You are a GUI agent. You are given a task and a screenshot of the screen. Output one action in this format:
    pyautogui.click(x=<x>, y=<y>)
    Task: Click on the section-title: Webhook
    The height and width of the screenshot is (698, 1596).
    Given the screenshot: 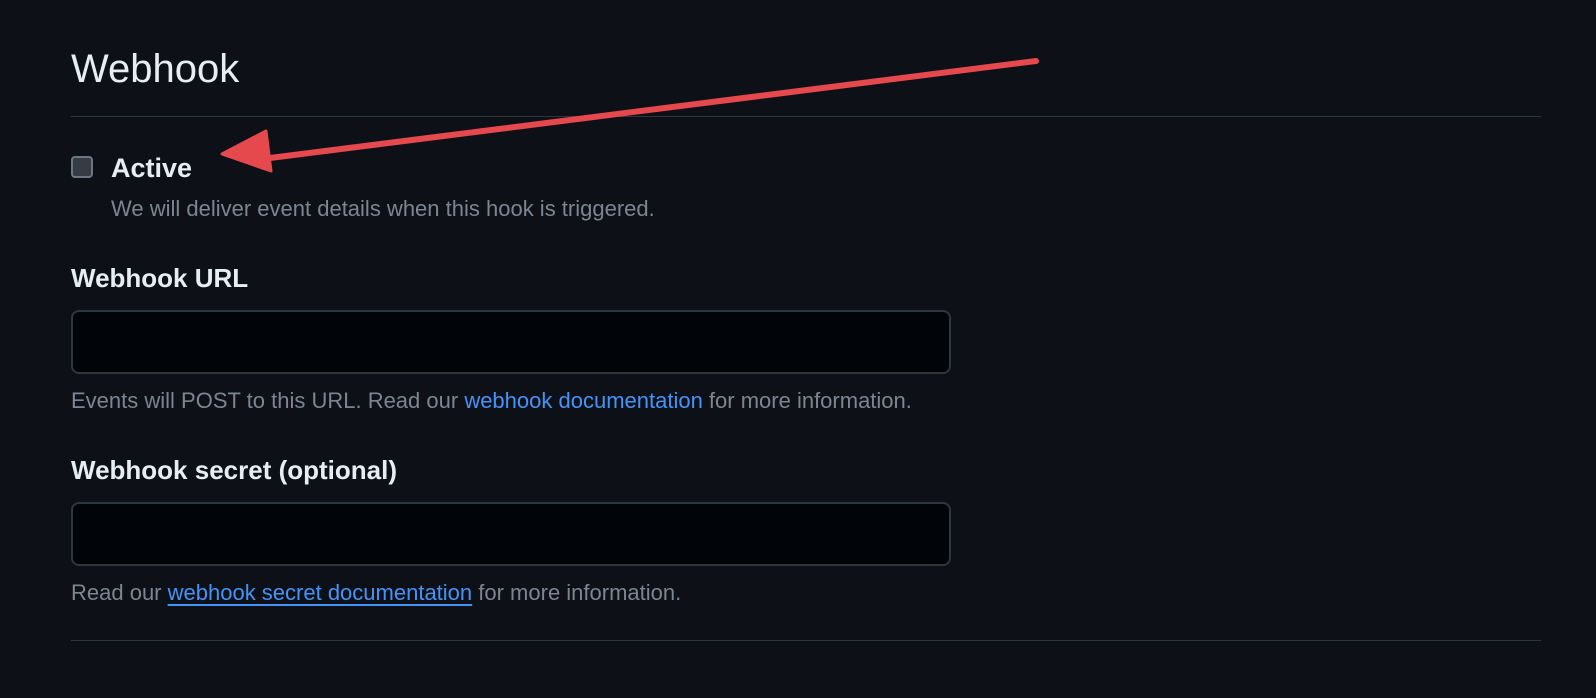 What is the action you would take?
    pyautogui.click(x=155, y=69)
    